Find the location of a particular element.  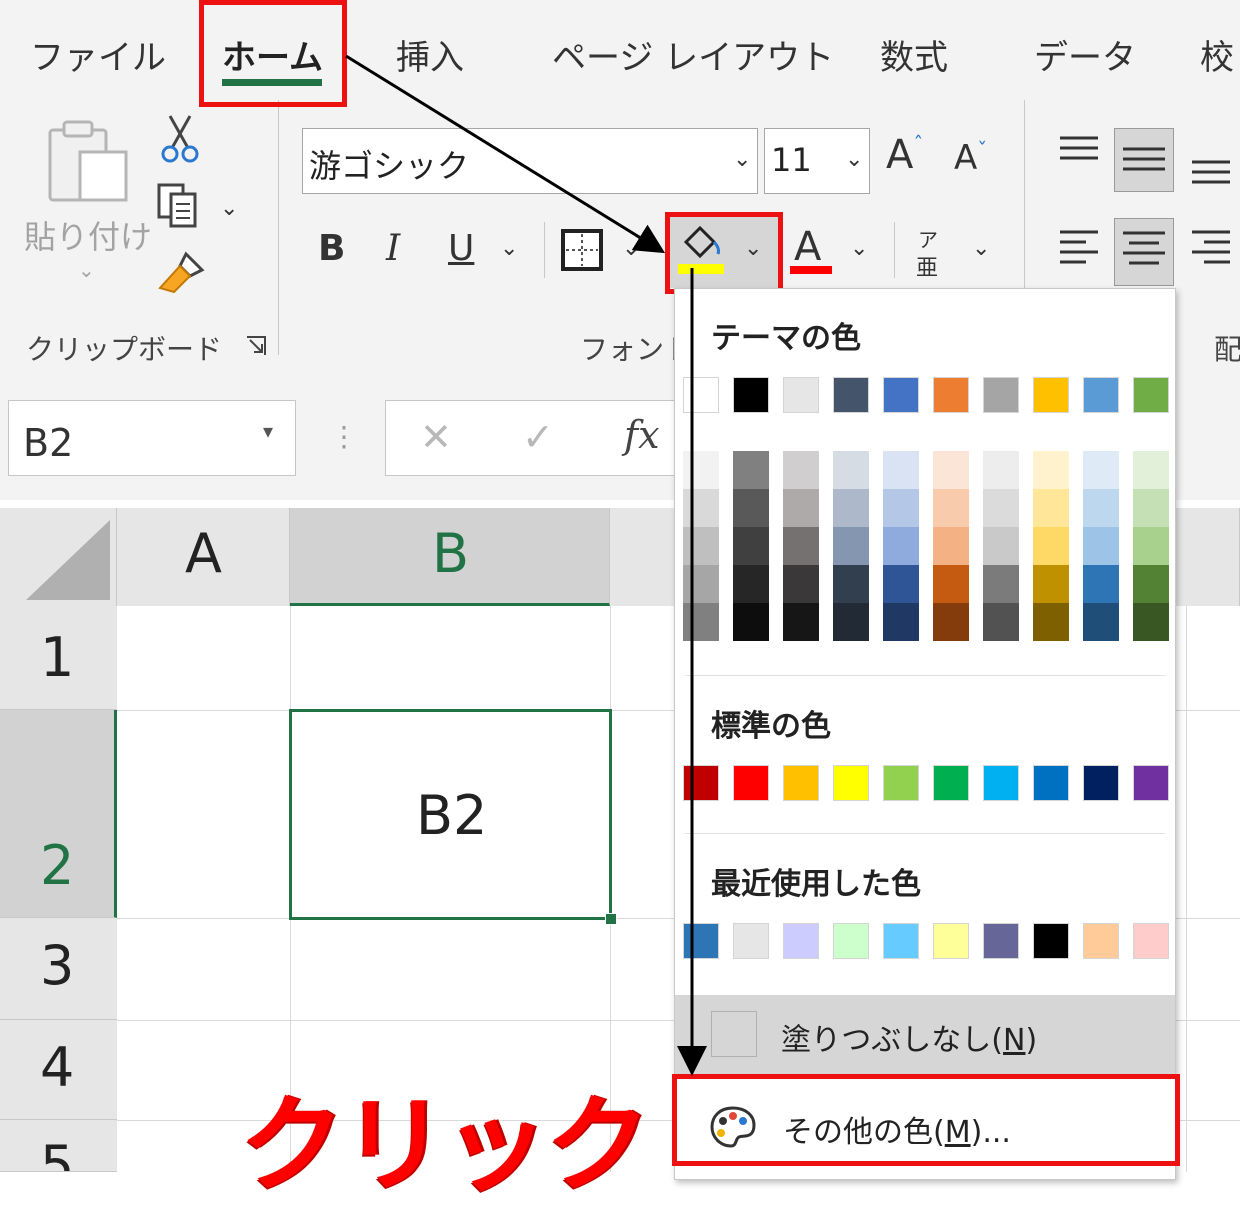

align-left-icon is located at coordinates (1079, 252).